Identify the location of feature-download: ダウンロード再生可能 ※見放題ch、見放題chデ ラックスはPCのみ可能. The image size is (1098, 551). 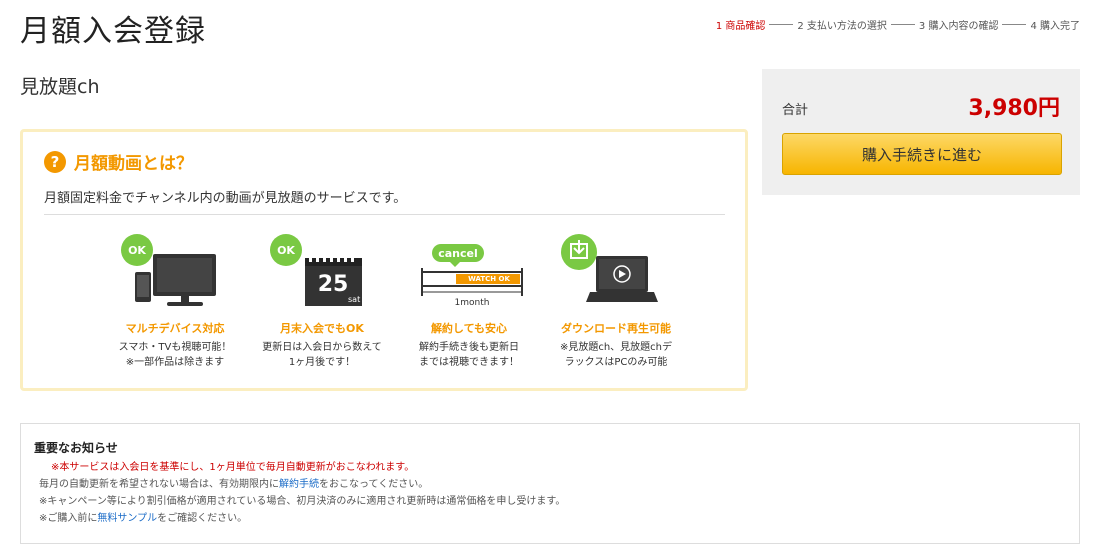
(616, 301).